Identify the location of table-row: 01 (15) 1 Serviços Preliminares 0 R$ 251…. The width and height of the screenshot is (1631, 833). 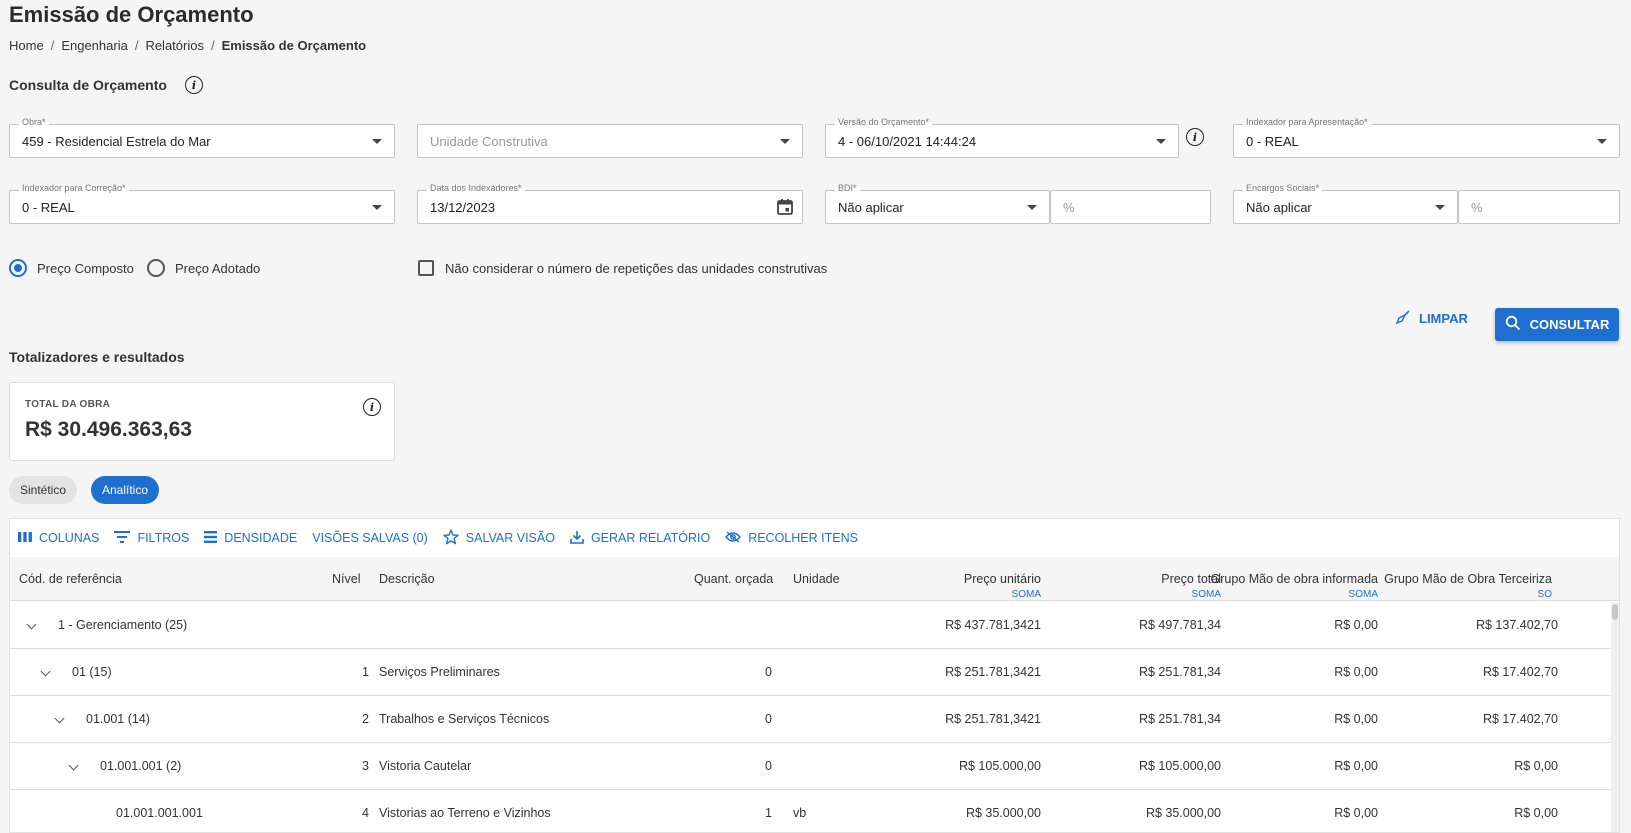
(814, 672).